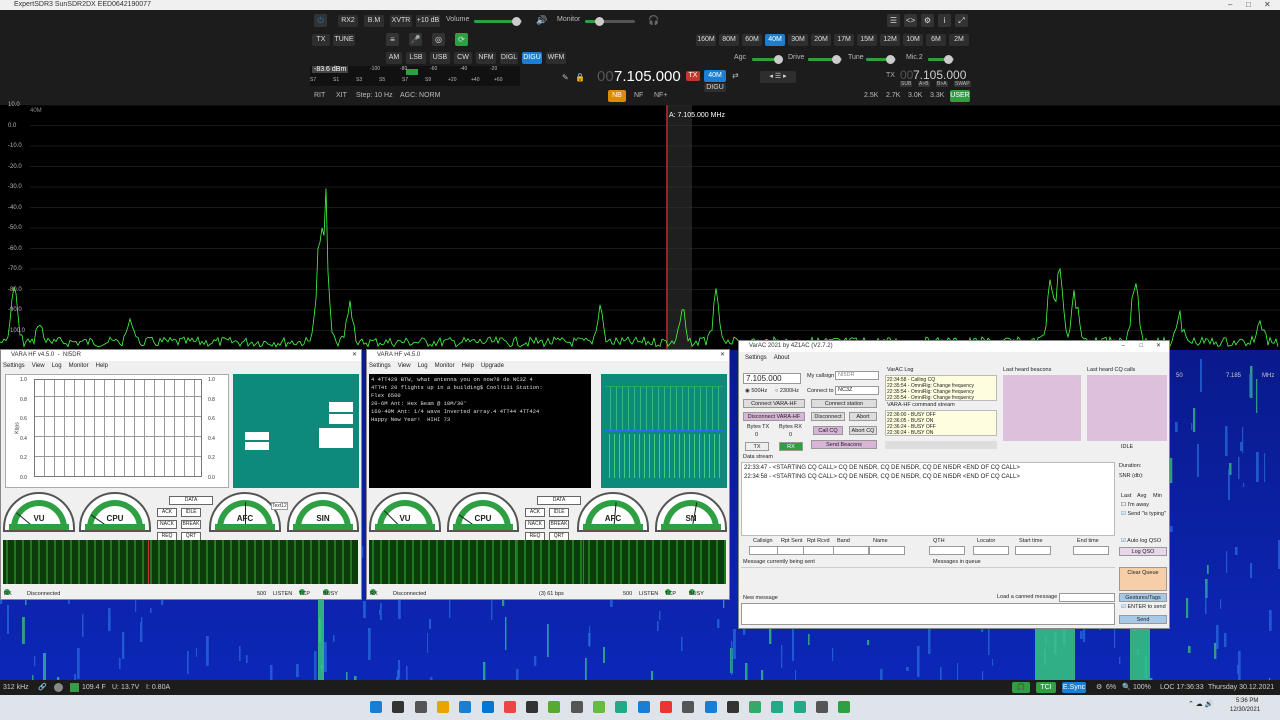 This screenshot has width=1280, height=720. What do you see at coordinates (42, 687) in the screenshot?
I see `link-icon: 🔗` at bounding box center [42, 687].